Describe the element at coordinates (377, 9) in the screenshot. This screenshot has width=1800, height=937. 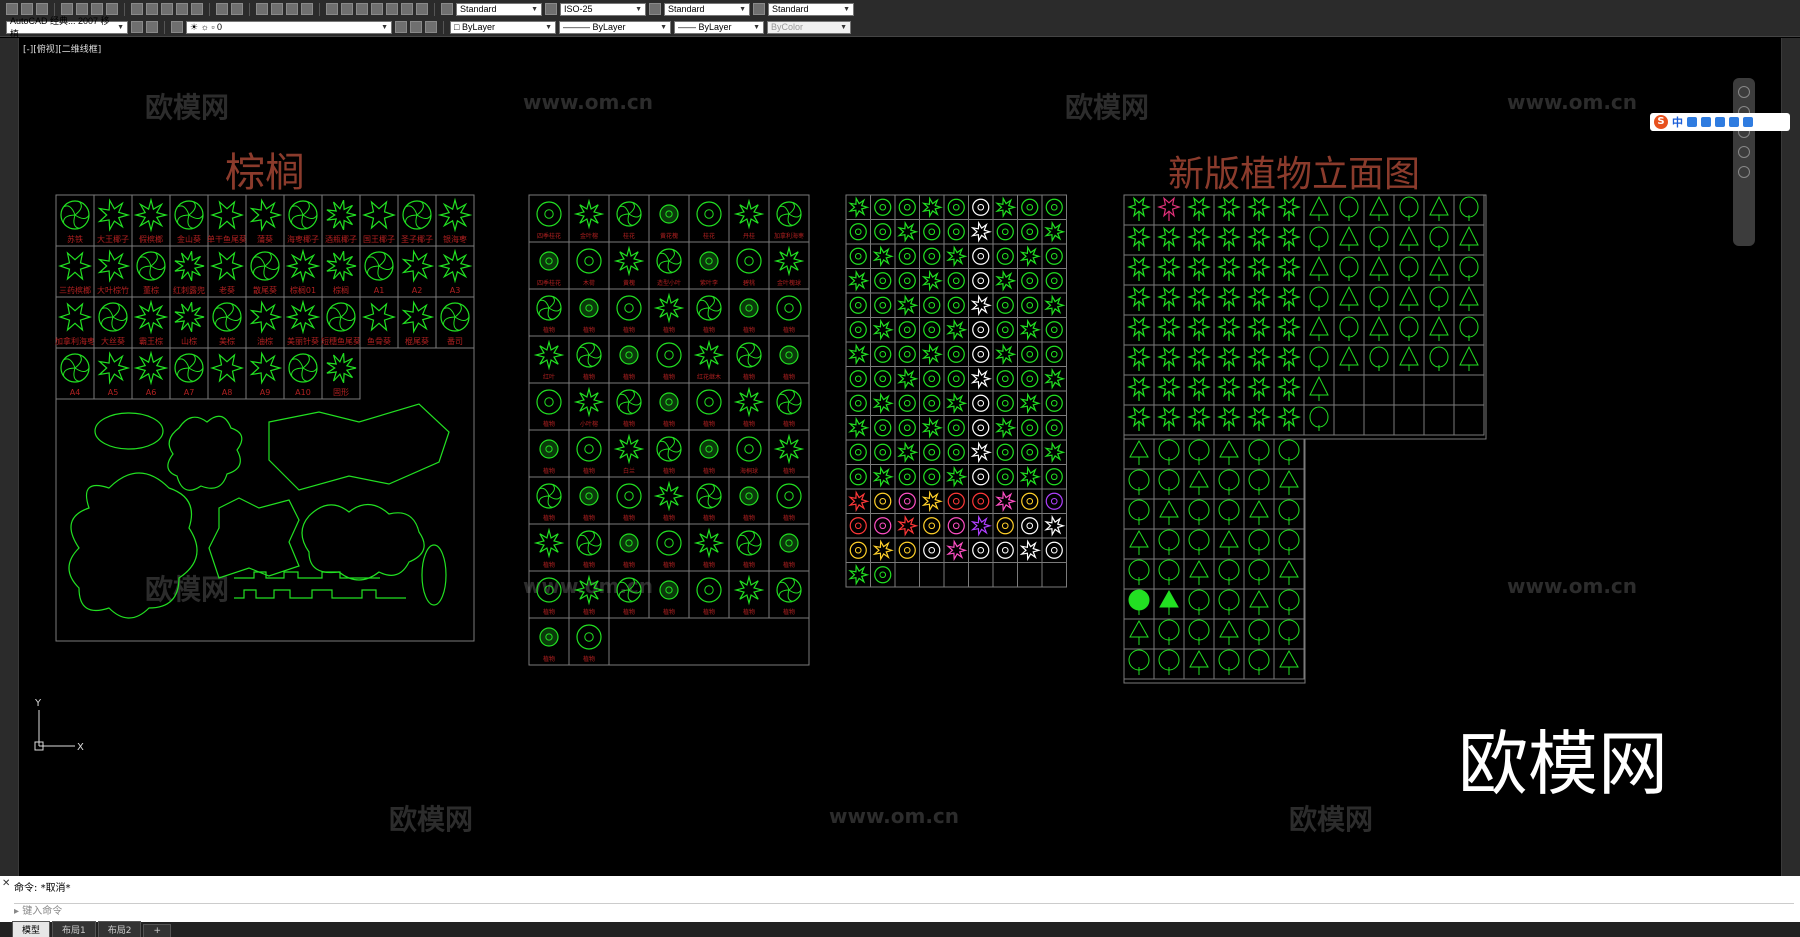
I see `sheet-set-icon` at that location.